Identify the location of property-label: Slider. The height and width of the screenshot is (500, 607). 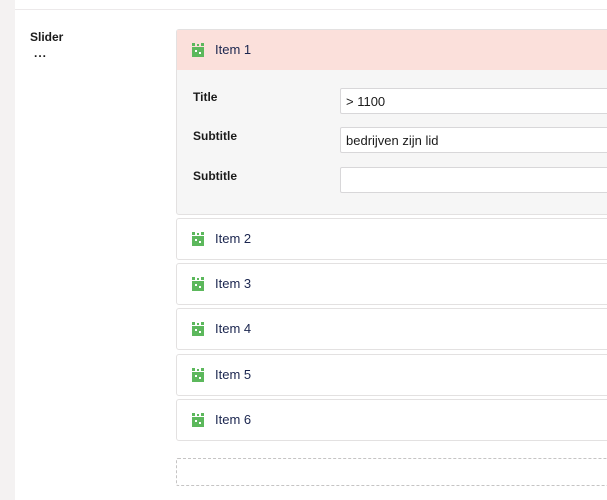
(47, 37).